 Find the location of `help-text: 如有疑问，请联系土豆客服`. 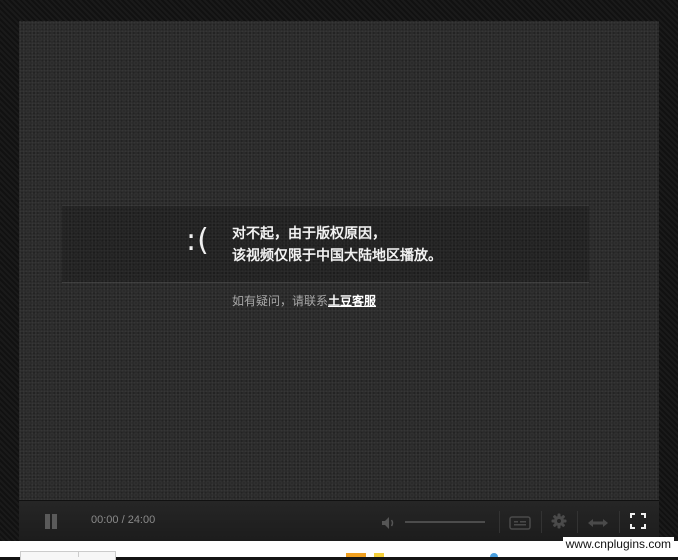

help-text: 如有疑问，请联系土豆客服 is located at coordinates (304, 301).